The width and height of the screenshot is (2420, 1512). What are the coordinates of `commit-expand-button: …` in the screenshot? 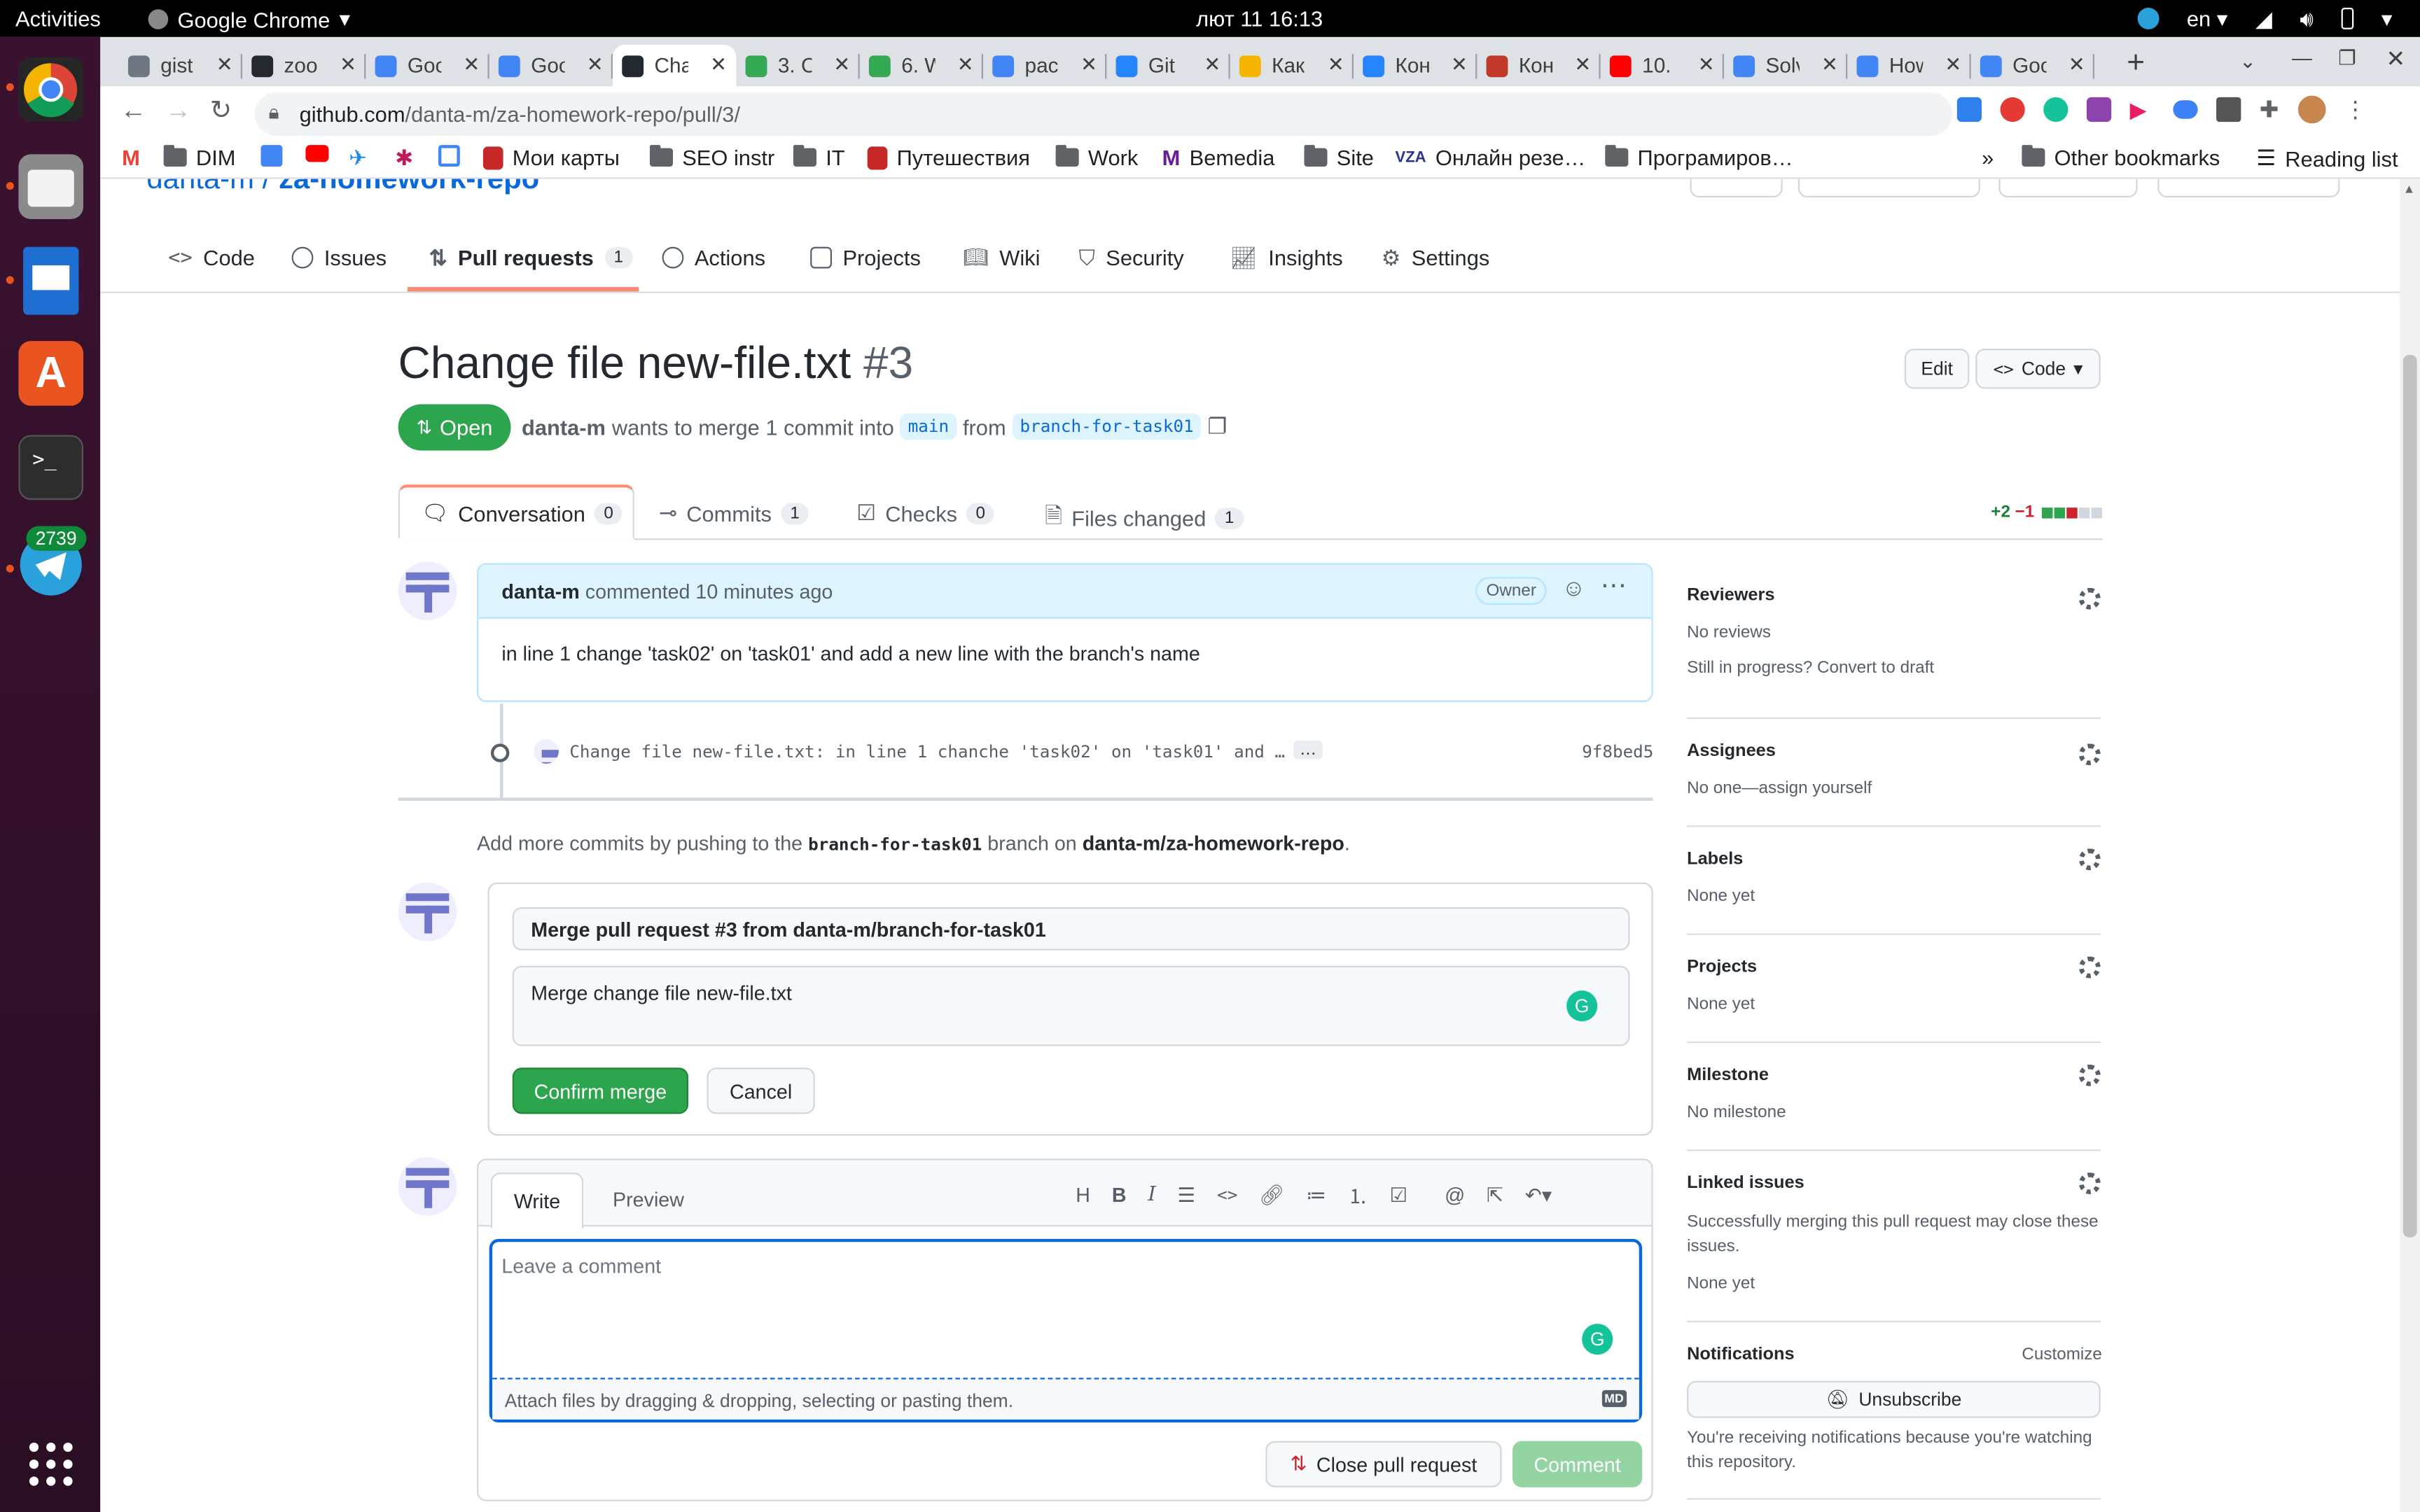 It's located at (1308, 750).